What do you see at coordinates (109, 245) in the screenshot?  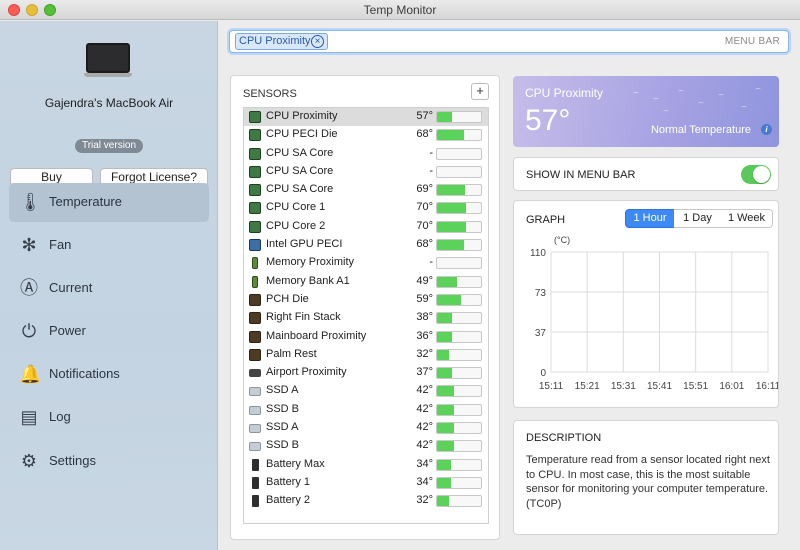 I see `sidebar-item-fan: ✻ Fan` at bounding box center [109, 245].